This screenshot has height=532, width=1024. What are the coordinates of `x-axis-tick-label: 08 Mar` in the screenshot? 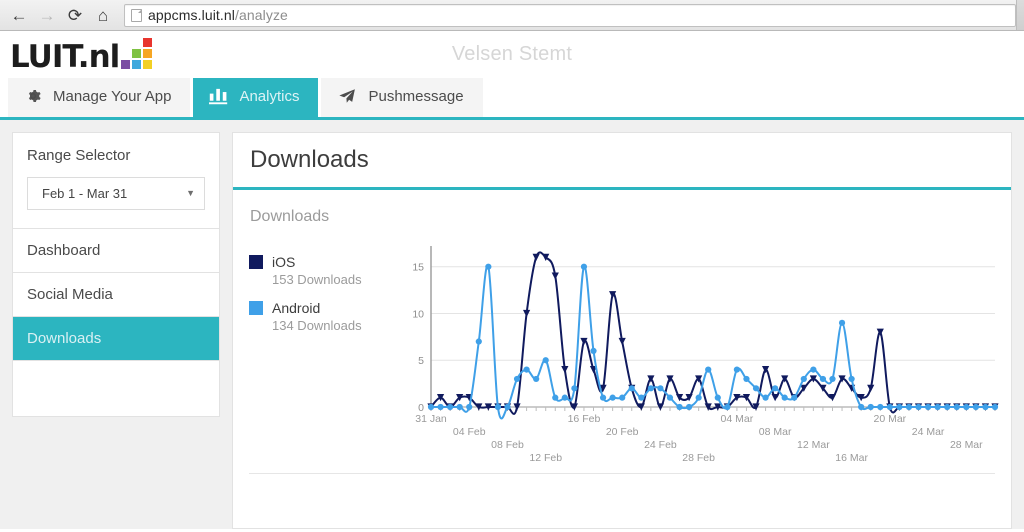 It's located at (775, 432).